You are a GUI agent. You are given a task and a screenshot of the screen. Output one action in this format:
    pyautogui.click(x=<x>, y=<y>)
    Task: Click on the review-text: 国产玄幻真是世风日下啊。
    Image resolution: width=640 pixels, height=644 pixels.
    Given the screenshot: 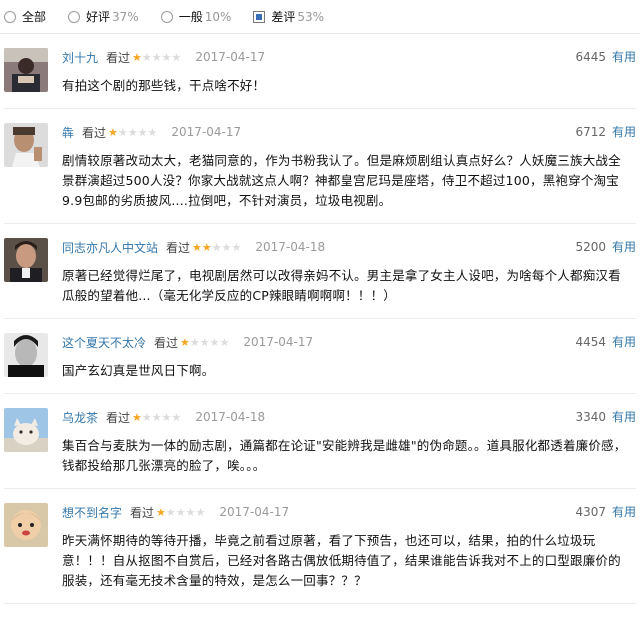 What is the action you would take?
    pyautogui.click(x=138, y=370)
    